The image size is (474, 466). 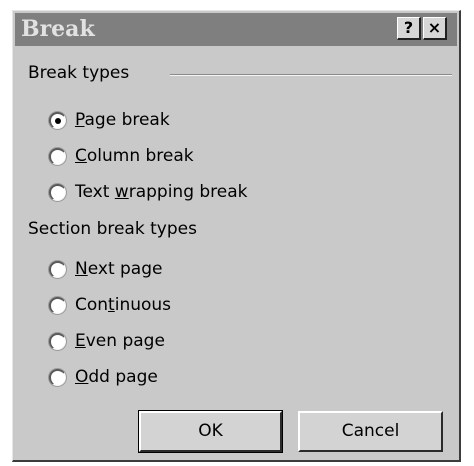 What do you see at coordinates (134, 156) in the screenshot?
I see `radio-label: Column break` at bounding box center [134, 156].